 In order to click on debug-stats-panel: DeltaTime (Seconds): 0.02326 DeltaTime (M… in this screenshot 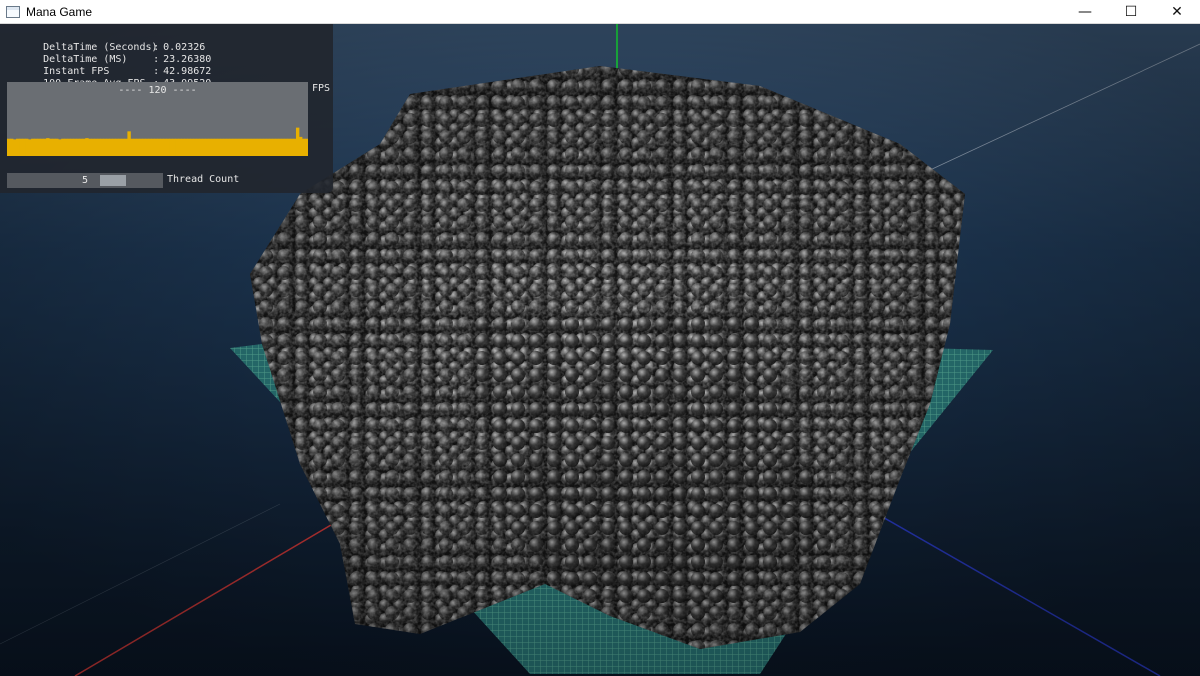, I will do `click(166, 108)`.